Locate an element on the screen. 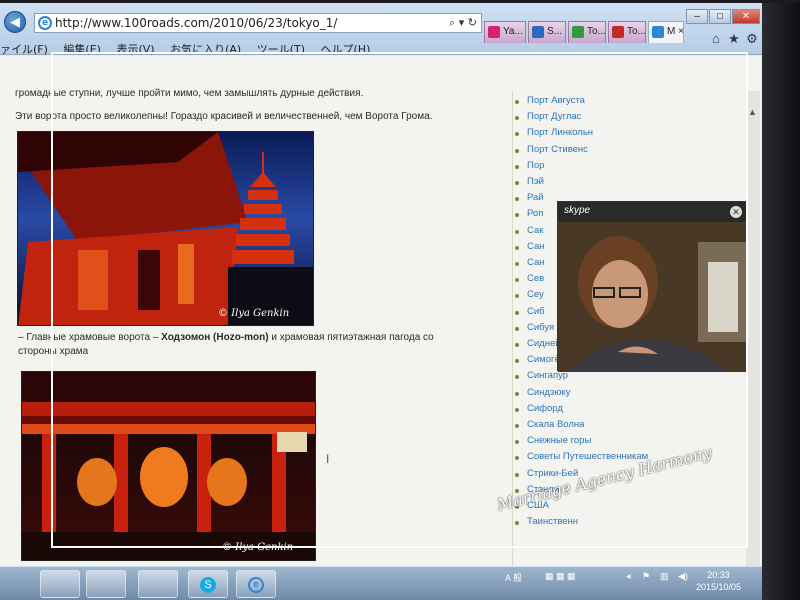 The height and width of the screenshot is (600, 800). temple-photo-illustration is located at coordinates (165, 228).